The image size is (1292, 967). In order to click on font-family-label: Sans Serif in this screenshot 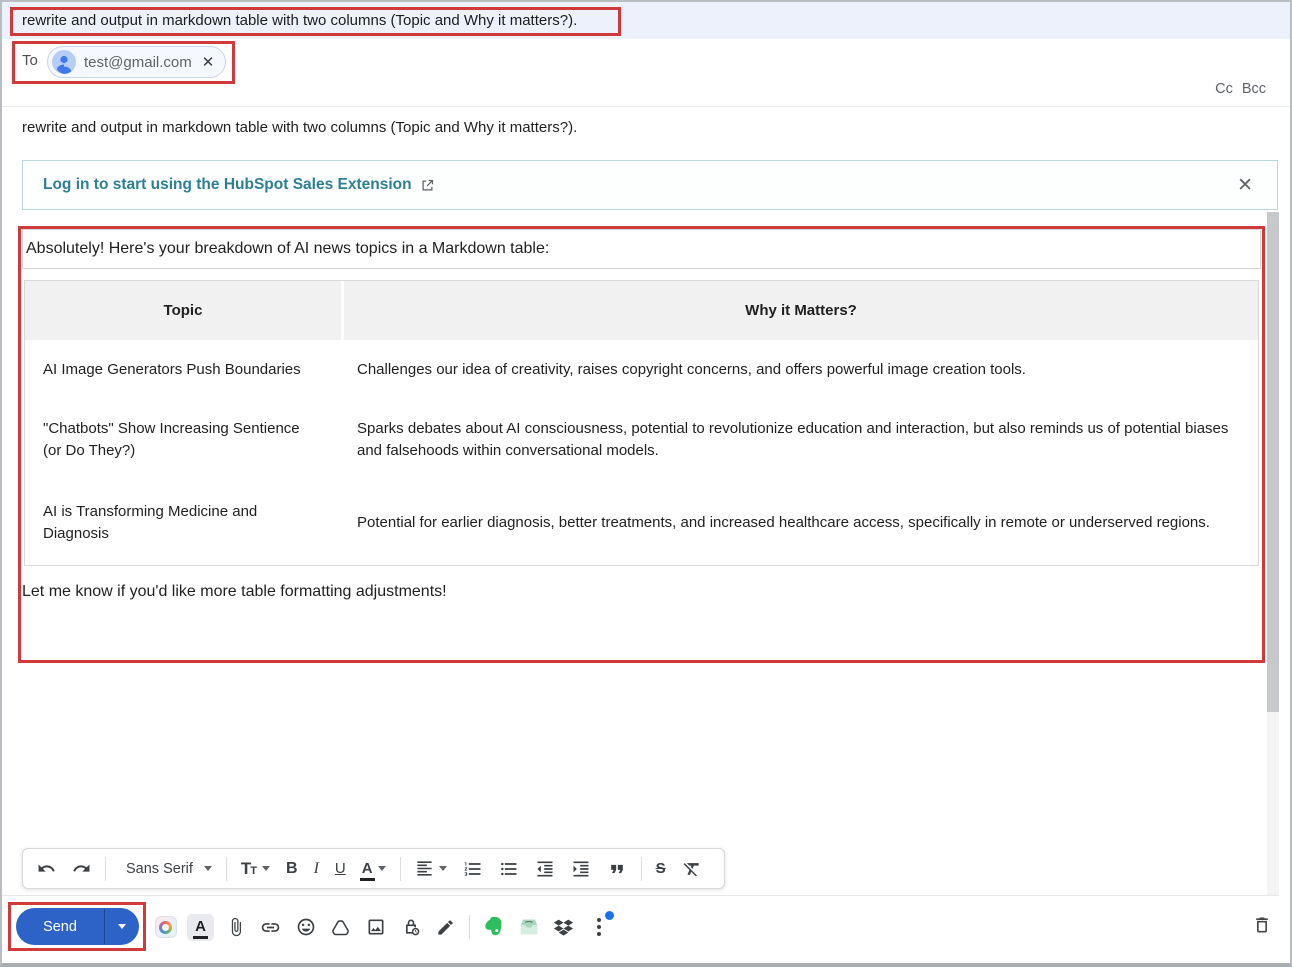, I will do `click(159, 868)`.